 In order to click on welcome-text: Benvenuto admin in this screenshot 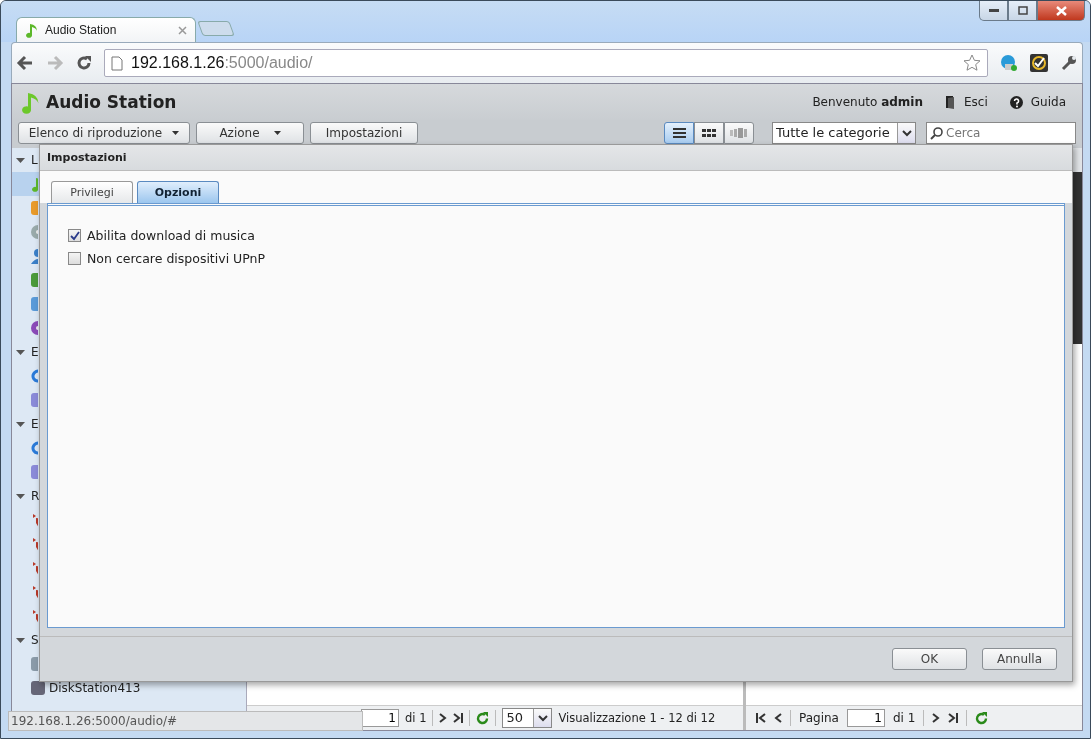, I will do `click(867, 102)`.